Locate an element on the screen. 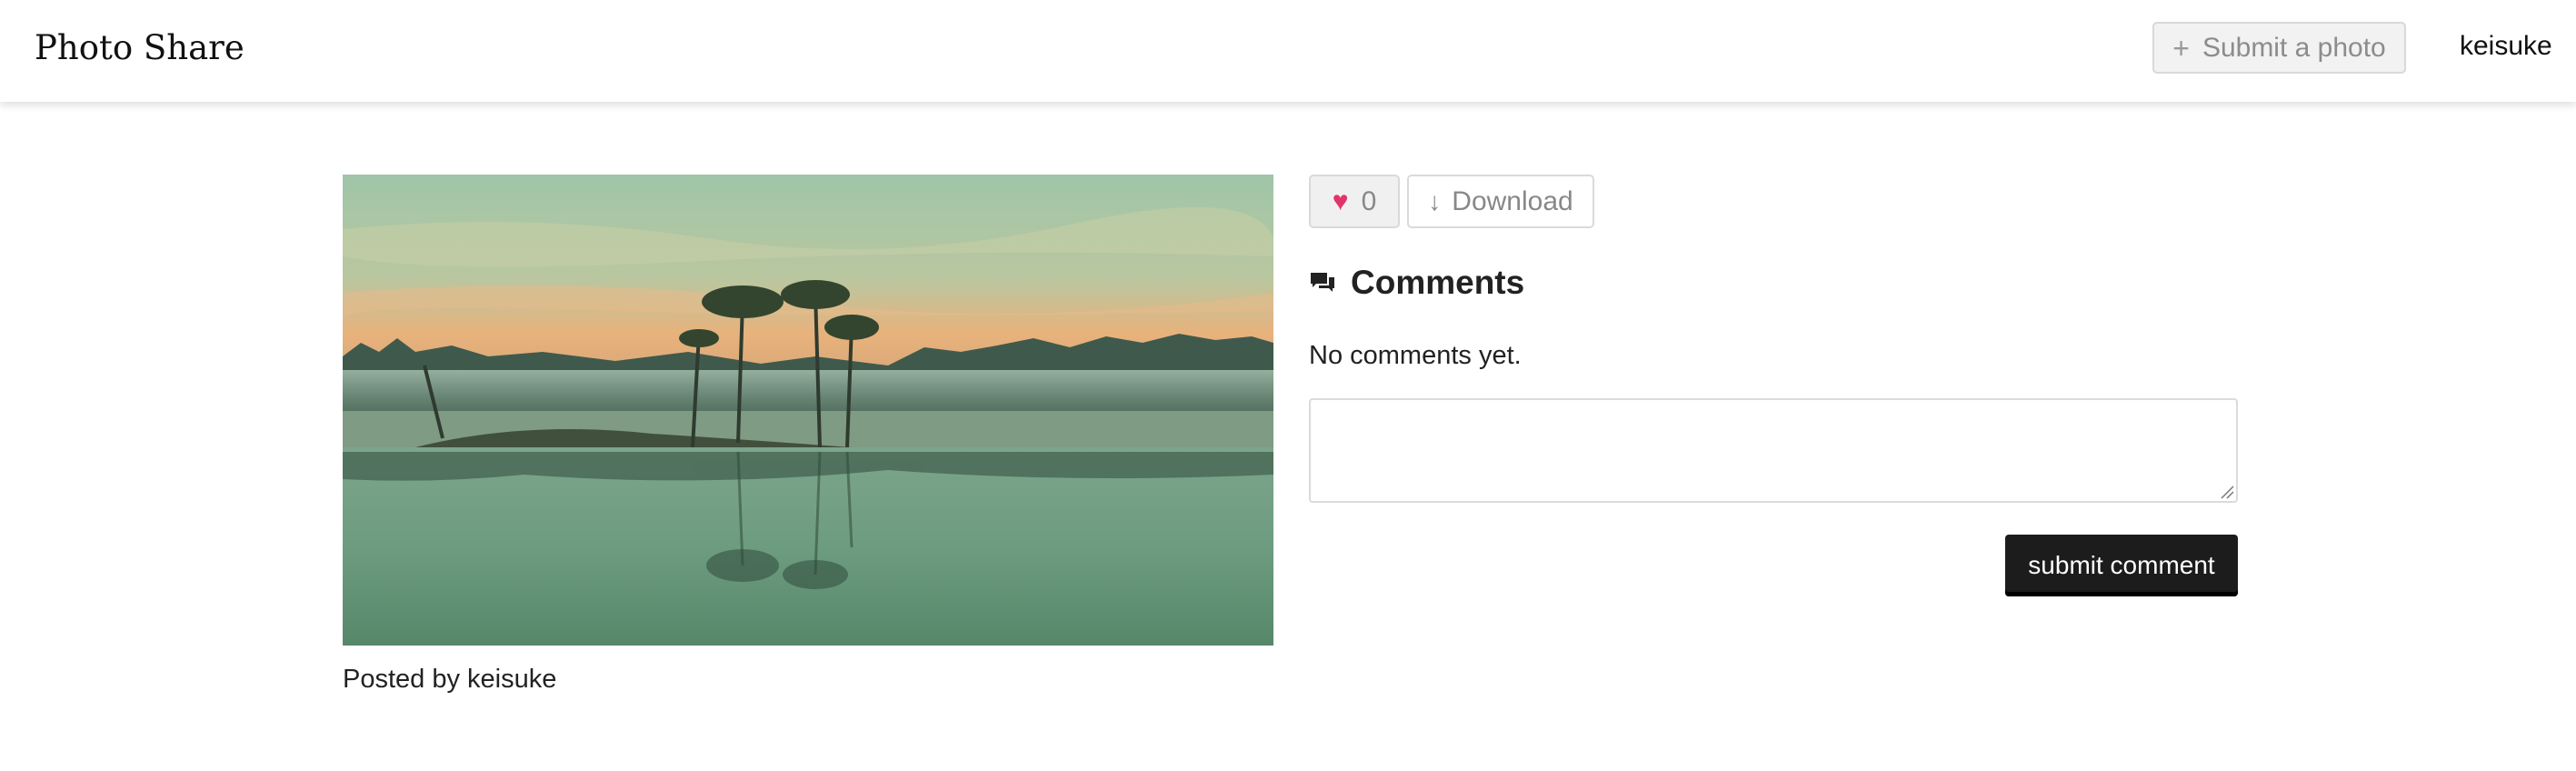  submit-photo-label: Submit a photo is located at coordinates (2294, 48).